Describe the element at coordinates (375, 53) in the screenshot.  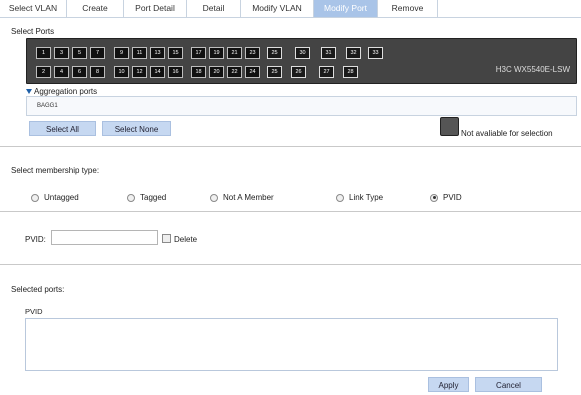
I see `port-33: 33` at that location.